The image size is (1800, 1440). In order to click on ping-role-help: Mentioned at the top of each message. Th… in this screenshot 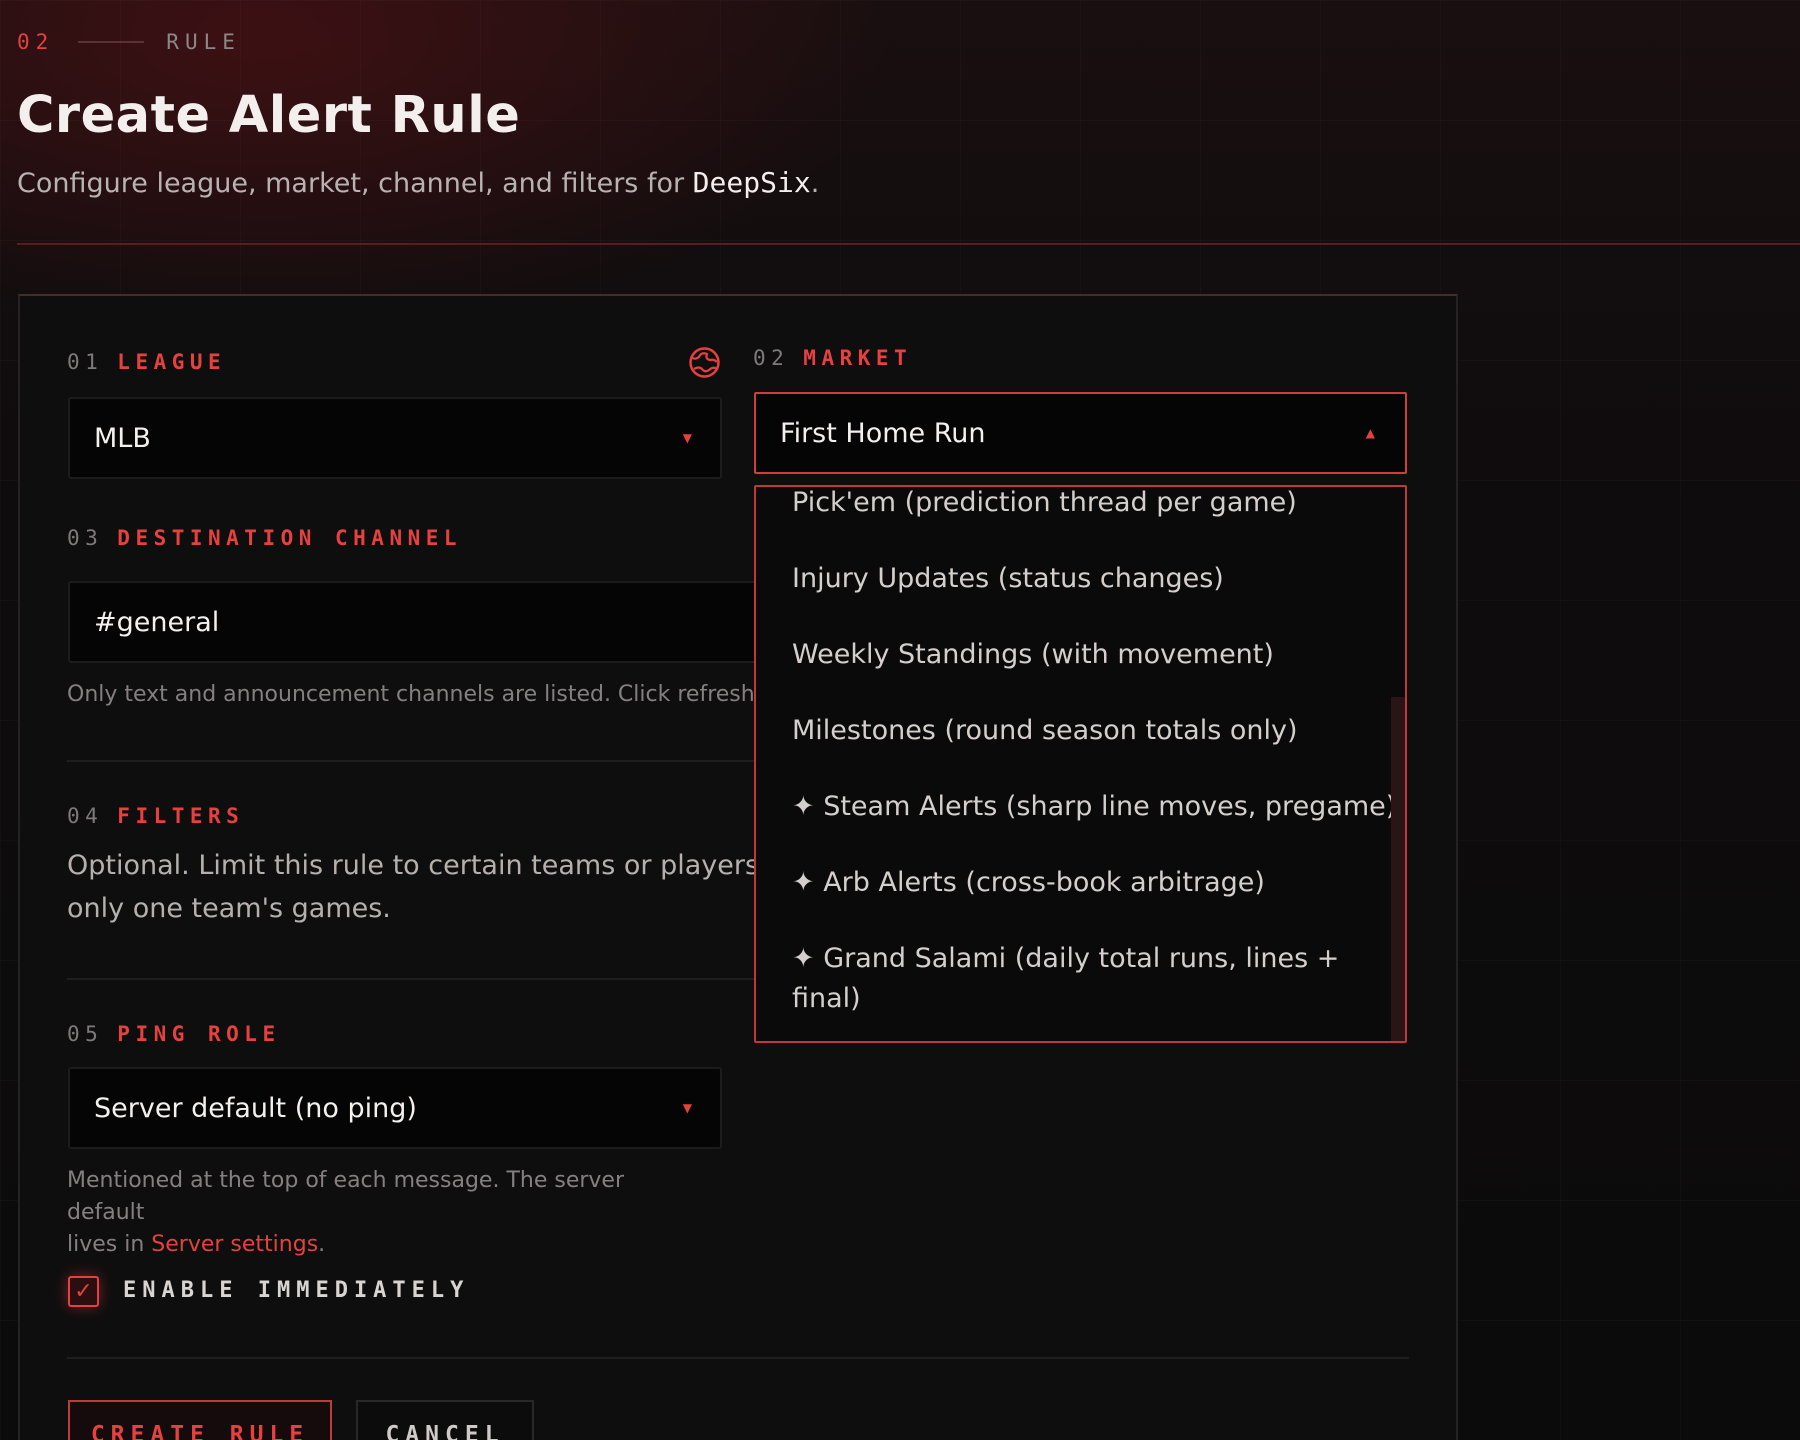, I will do `click(387, 1213)`.